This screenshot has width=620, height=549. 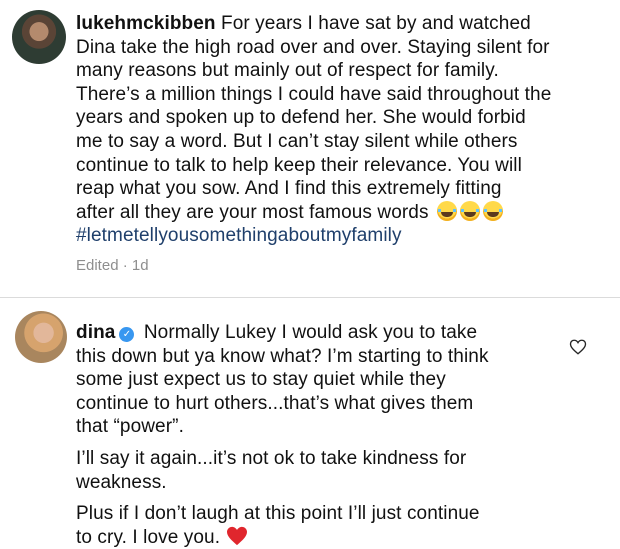 What do you see at coordinates (237, 535) in the screenshot?
I see `red-heart-emoji-icon` at bounding box center [237, 535].